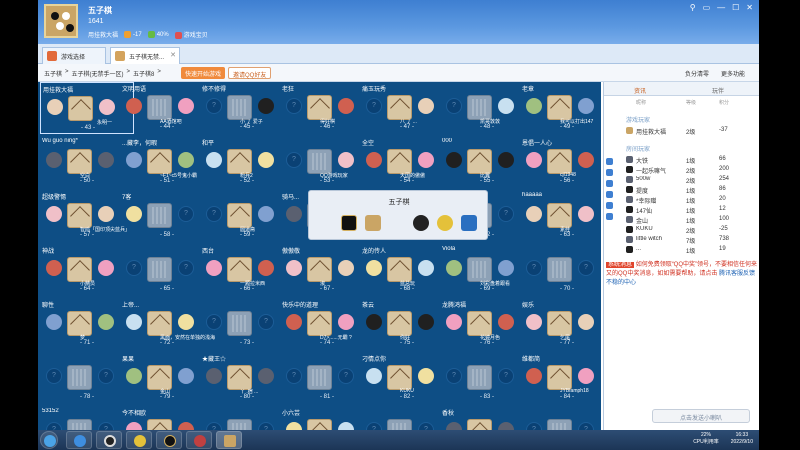 The height and width of the screenshot is (450, 800). Describe the element at coordinates (718, 90) in the screenshot. I see `tab-partners: 玩伴` at that location.